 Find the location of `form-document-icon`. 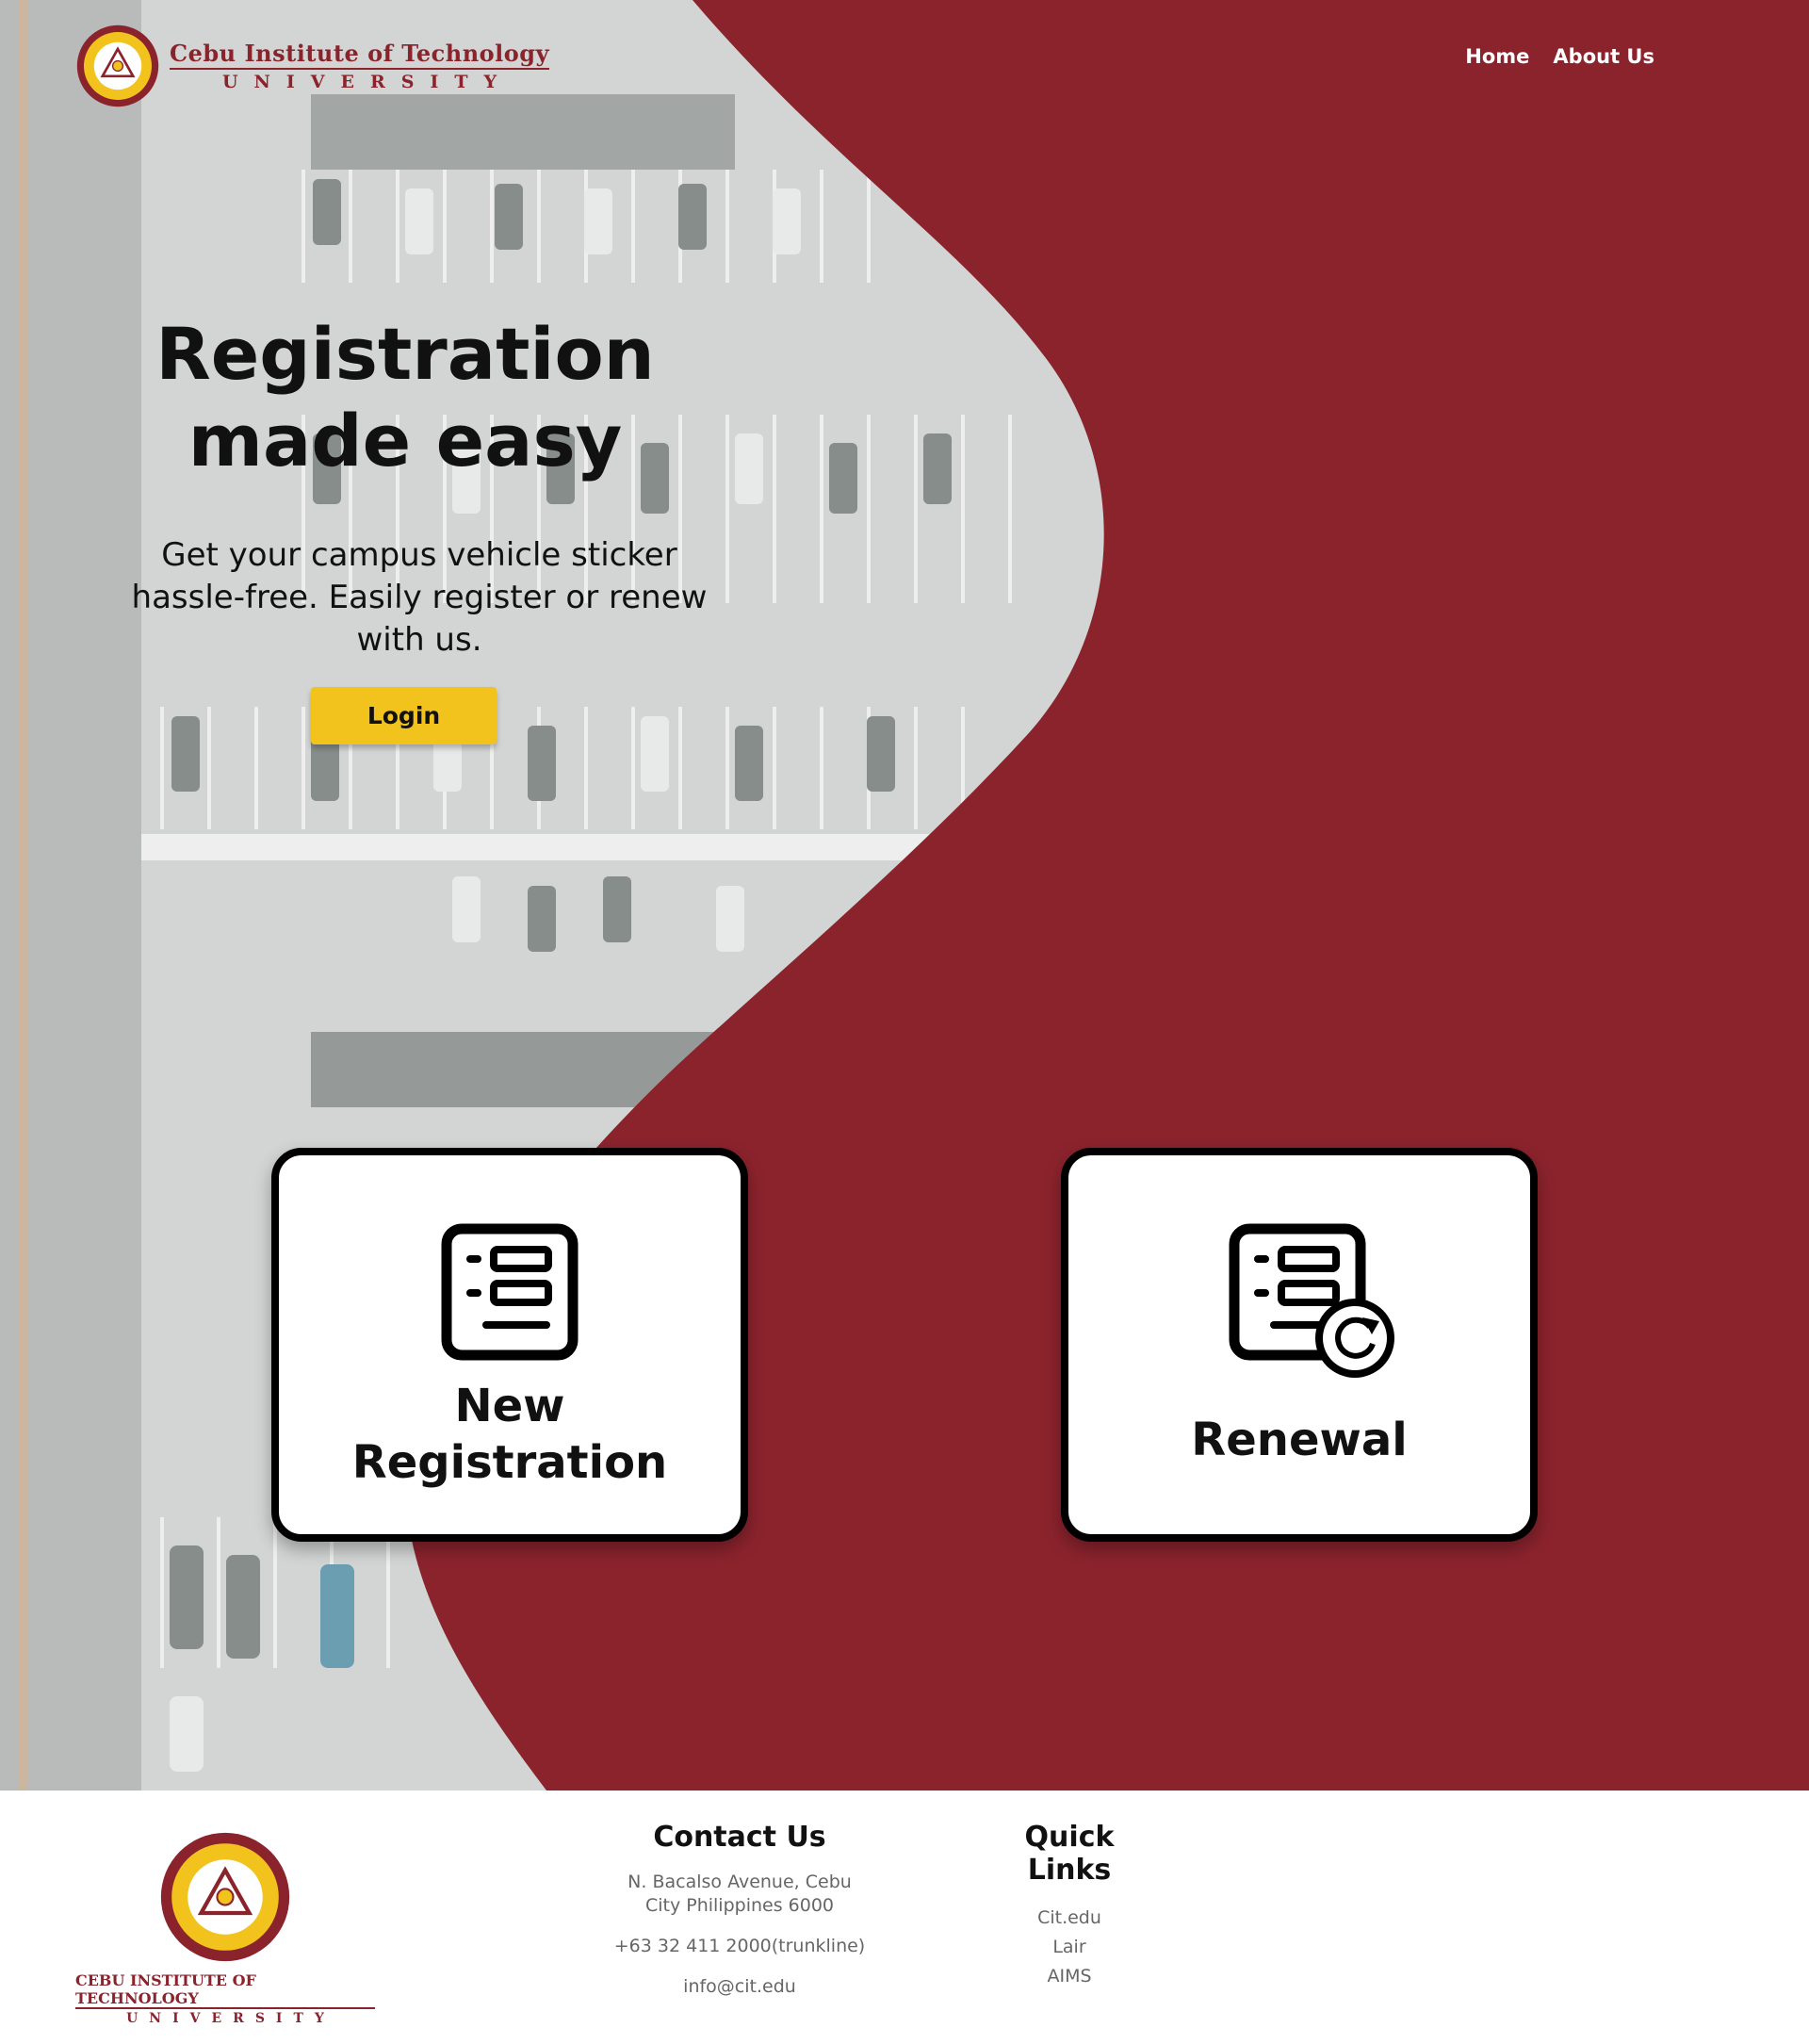

form-document-icon is located at coordinates (510, 1292).